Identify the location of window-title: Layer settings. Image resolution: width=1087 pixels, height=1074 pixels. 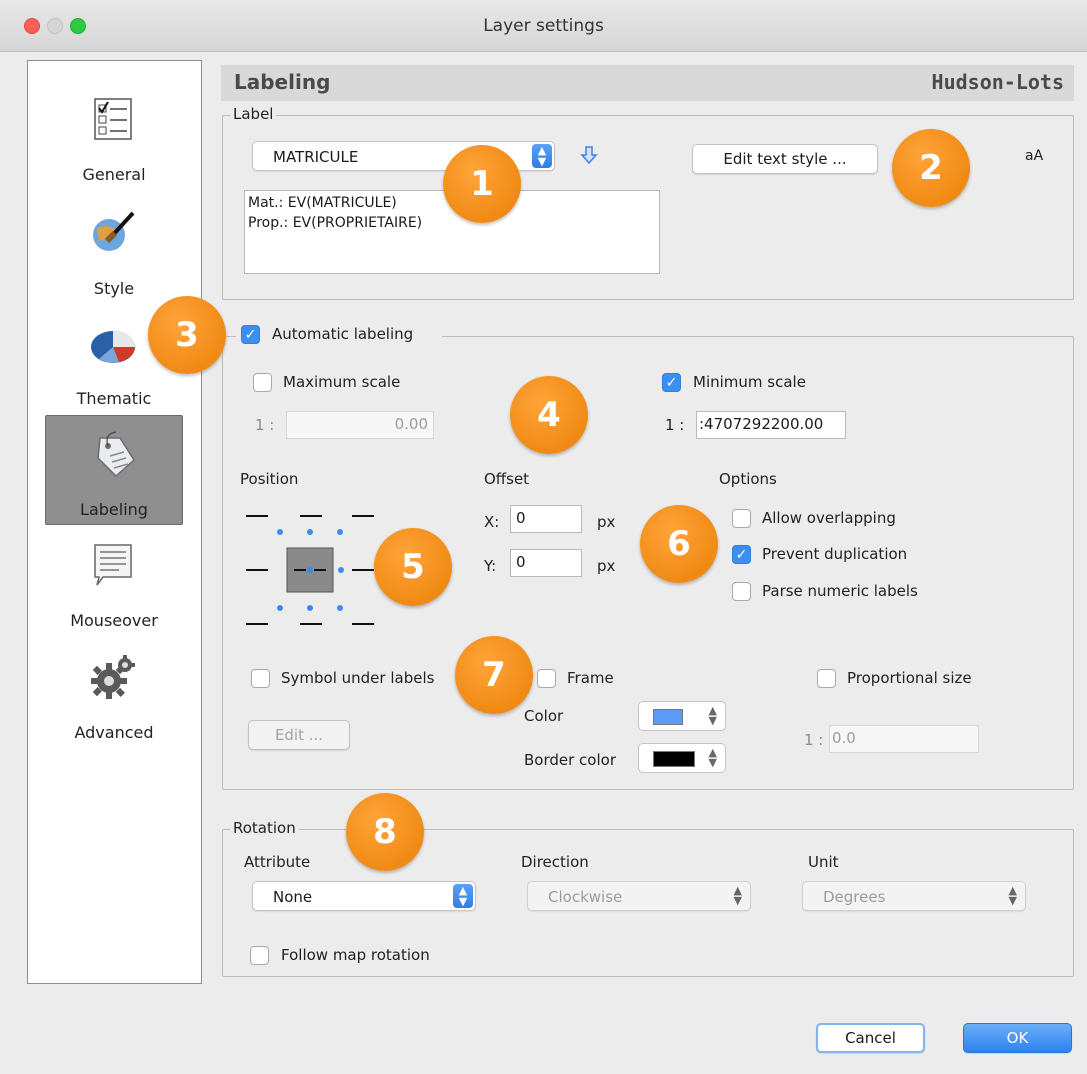
(543, 26).